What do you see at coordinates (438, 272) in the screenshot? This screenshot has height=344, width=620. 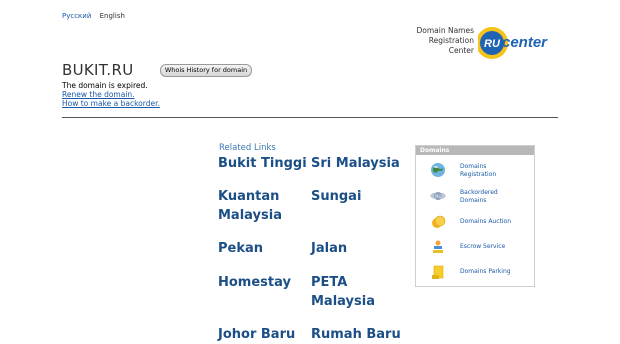 I see `parking-icon` at bounding box center [438, 272].